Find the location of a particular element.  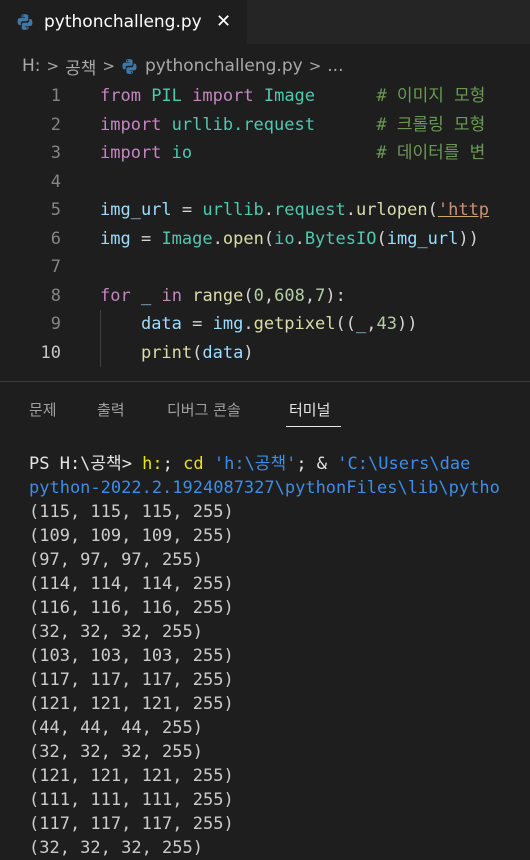

line-number: 3 is located at coordinates (55, 153).